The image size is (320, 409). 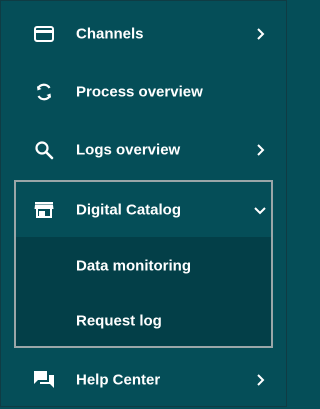 I want to click on store-icon, so click(x=44, y=210).